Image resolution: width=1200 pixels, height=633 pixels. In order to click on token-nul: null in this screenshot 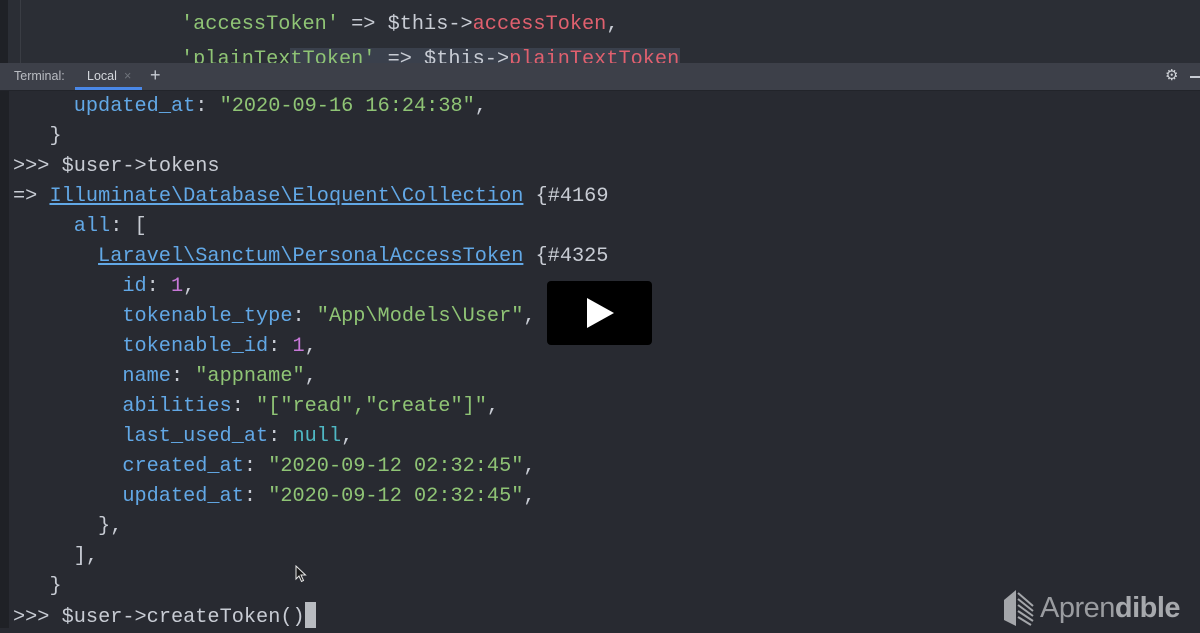, I will do `click(317, 436)`.